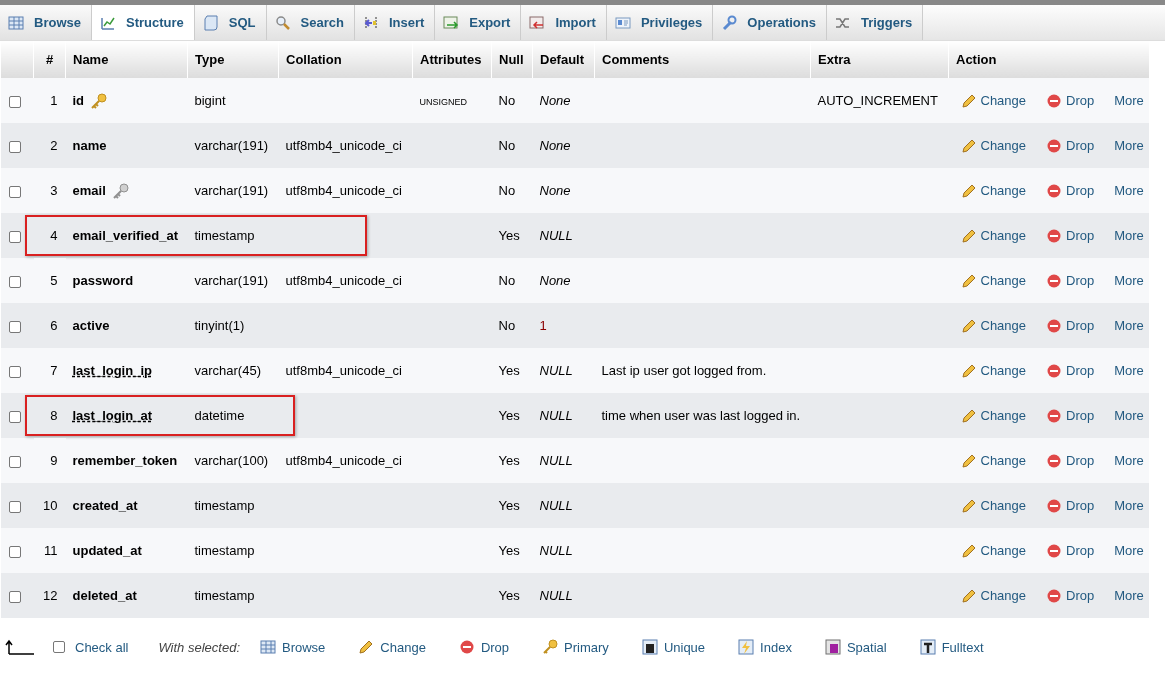 The width and height of the screenshot is (1165, 675). What do you see at coordinates (224, 595) in the screenshot?
I see `table-cell: timestamp` at bounding box center [224, 595].